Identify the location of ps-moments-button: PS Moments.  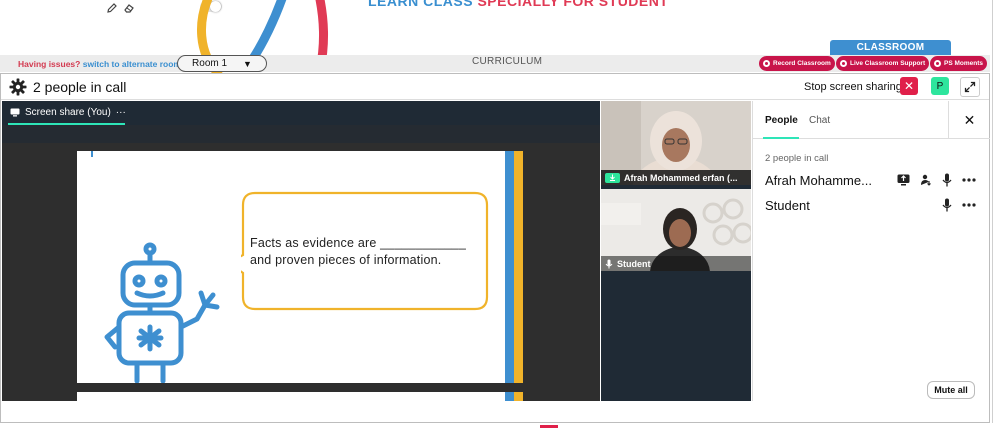
(959, 63).